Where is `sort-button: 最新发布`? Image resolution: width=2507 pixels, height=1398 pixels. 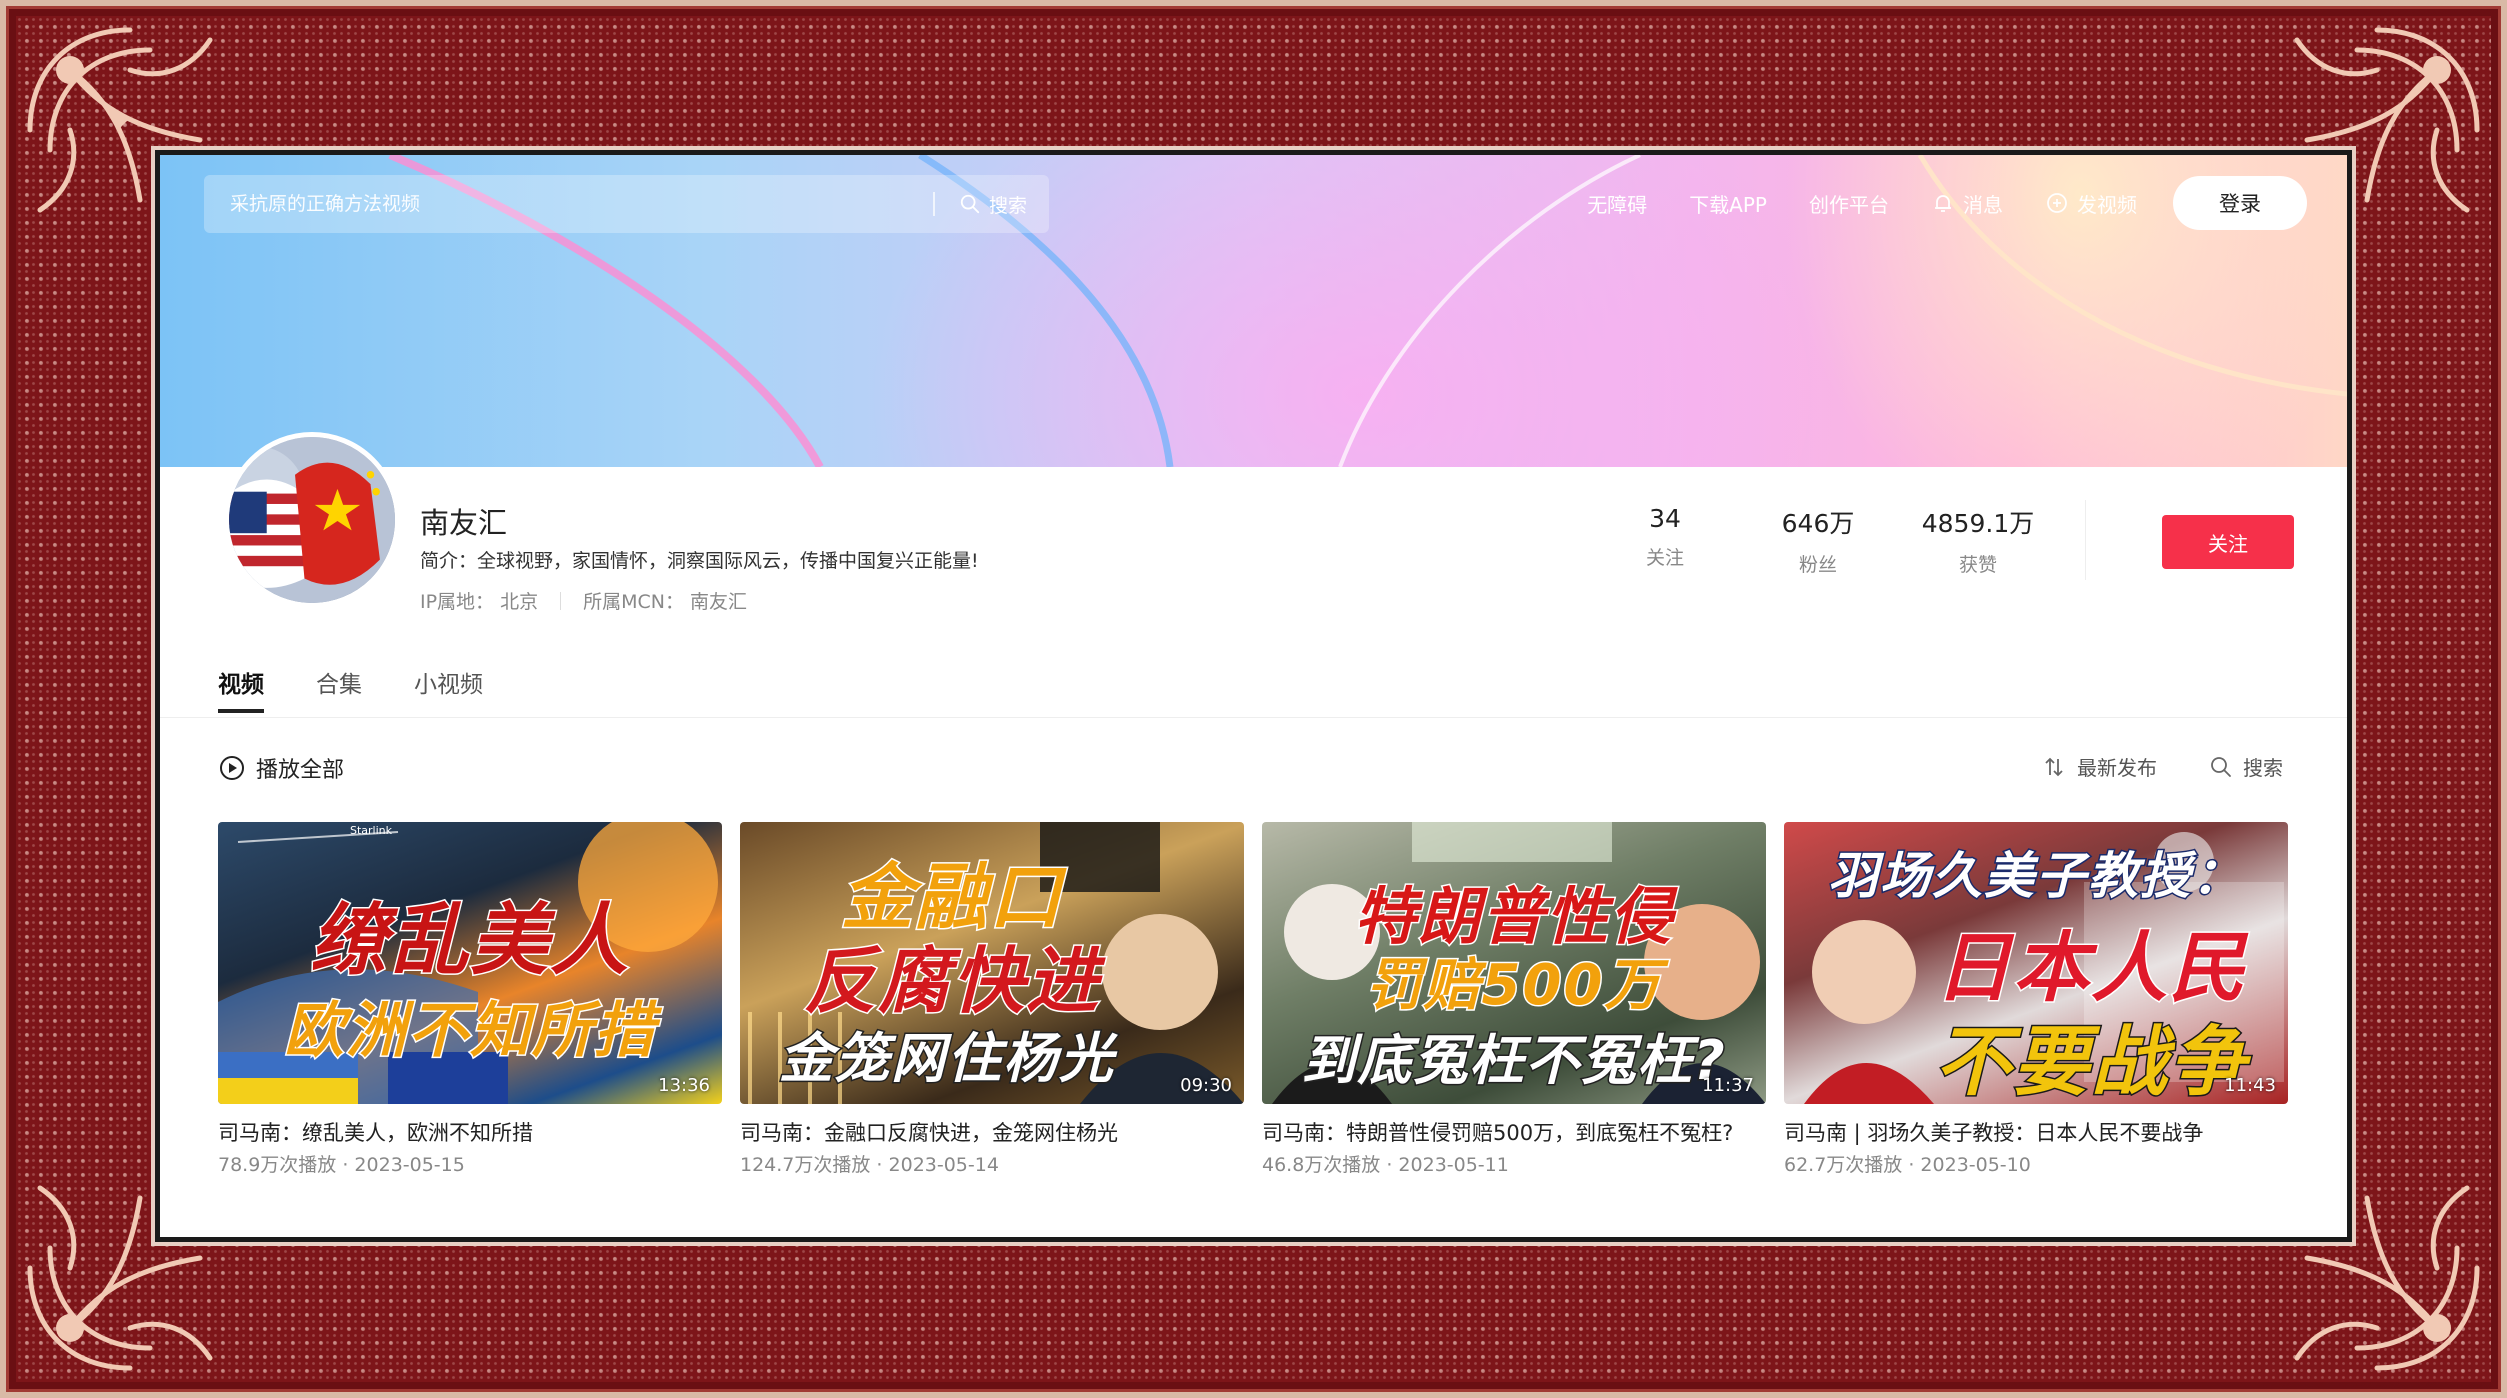
sort-button: 最新发布 is located at coordinates (2100, 766).